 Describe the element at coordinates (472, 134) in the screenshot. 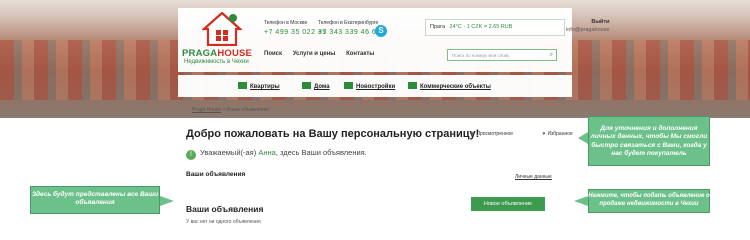

I see `eye-icon: ◉` at that location.